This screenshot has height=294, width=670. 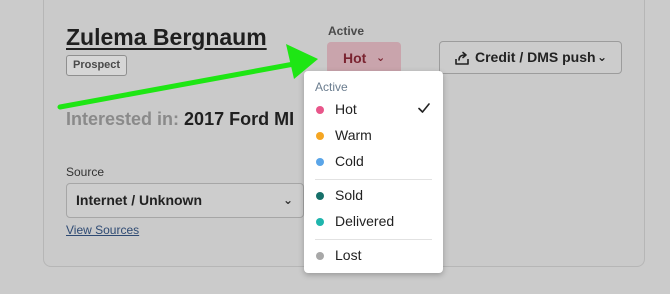 What do you see at coordinates (320, 222) in the screenshot?
I see `delivered-dot-icon` at bounding box center [320, 222].